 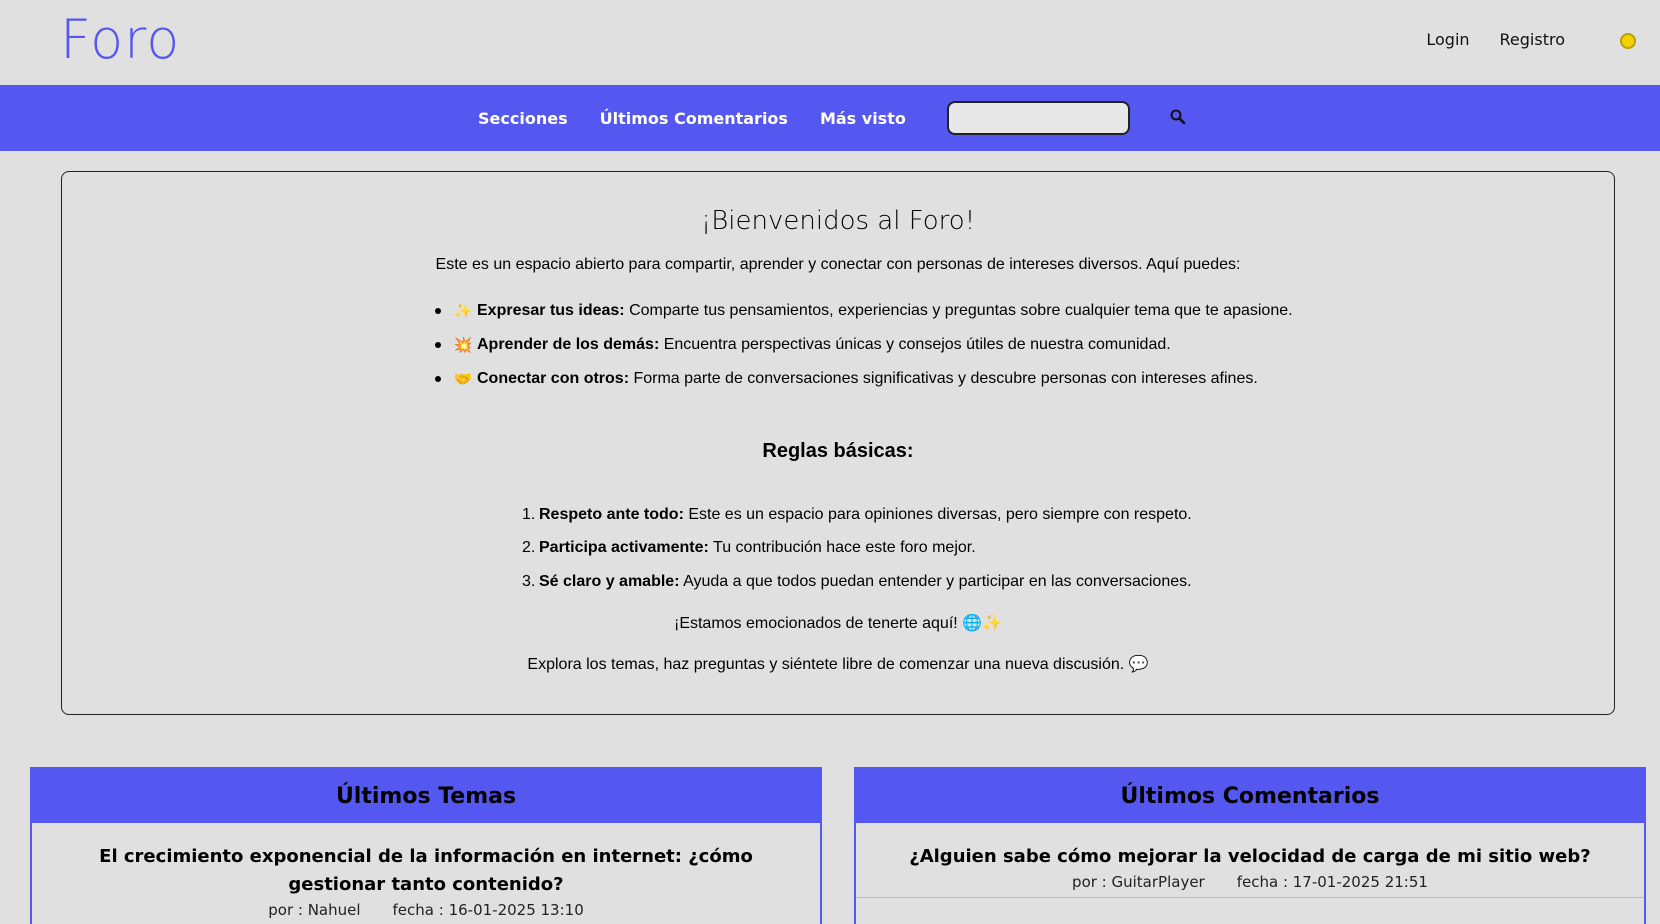 I want to click on search-input, so click(x=1038, y=118).